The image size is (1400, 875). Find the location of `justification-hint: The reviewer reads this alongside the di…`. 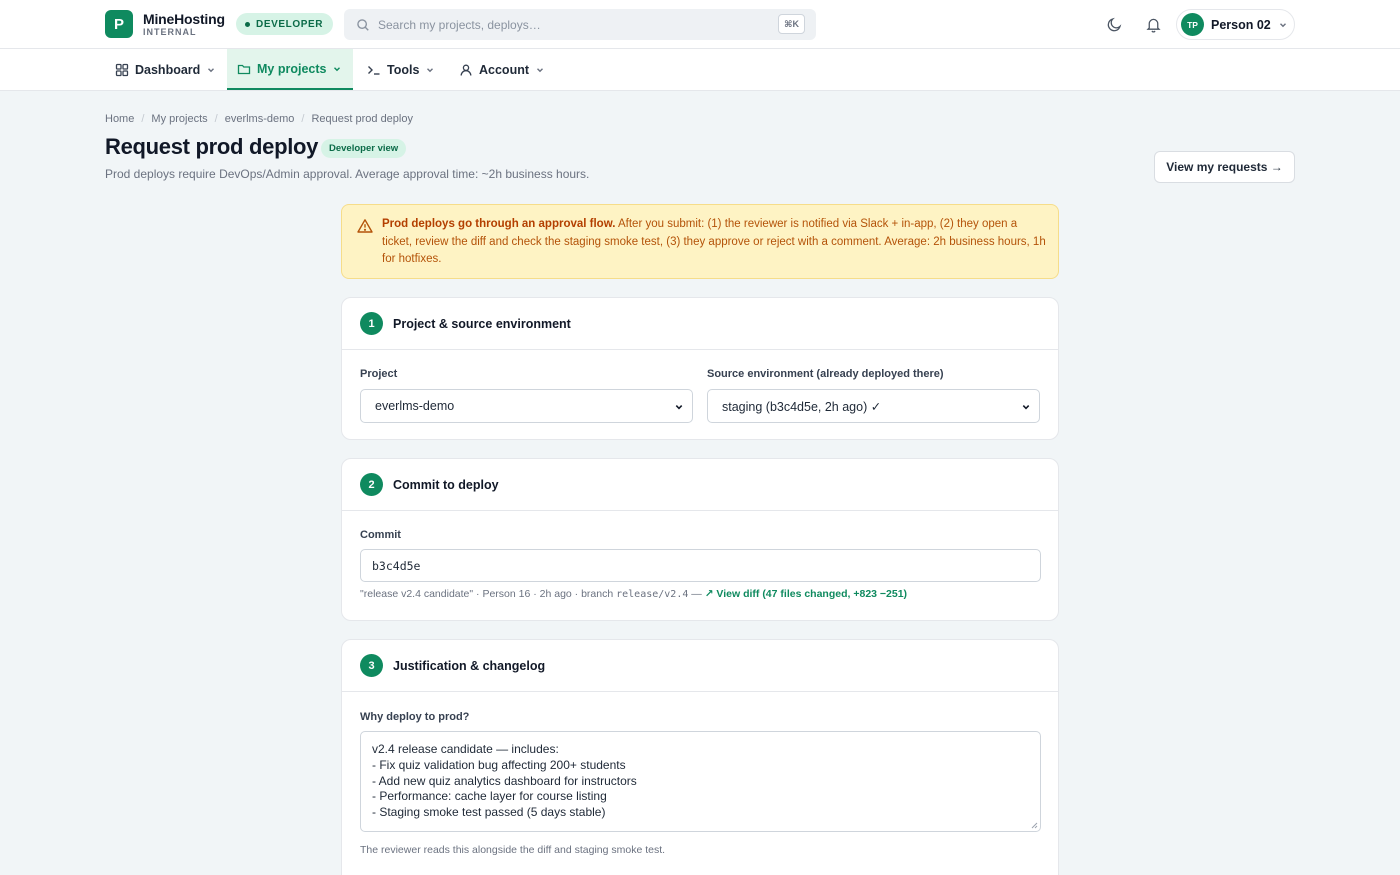

justification-hint: The reviewer reads this alongside the di… is located at coordinates (513, 850).